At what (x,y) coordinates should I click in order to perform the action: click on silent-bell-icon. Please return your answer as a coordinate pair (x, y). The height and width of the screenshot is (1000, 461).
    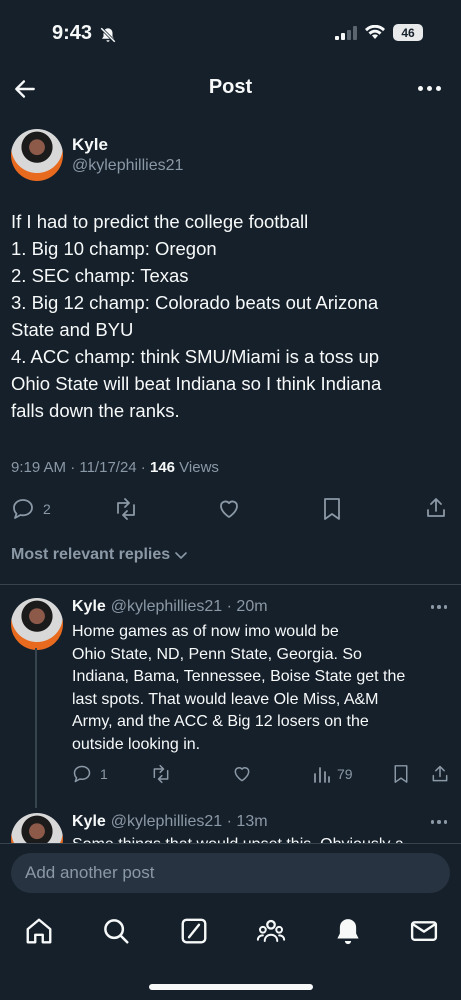
    Looking at the image, I should click on (108, 35).